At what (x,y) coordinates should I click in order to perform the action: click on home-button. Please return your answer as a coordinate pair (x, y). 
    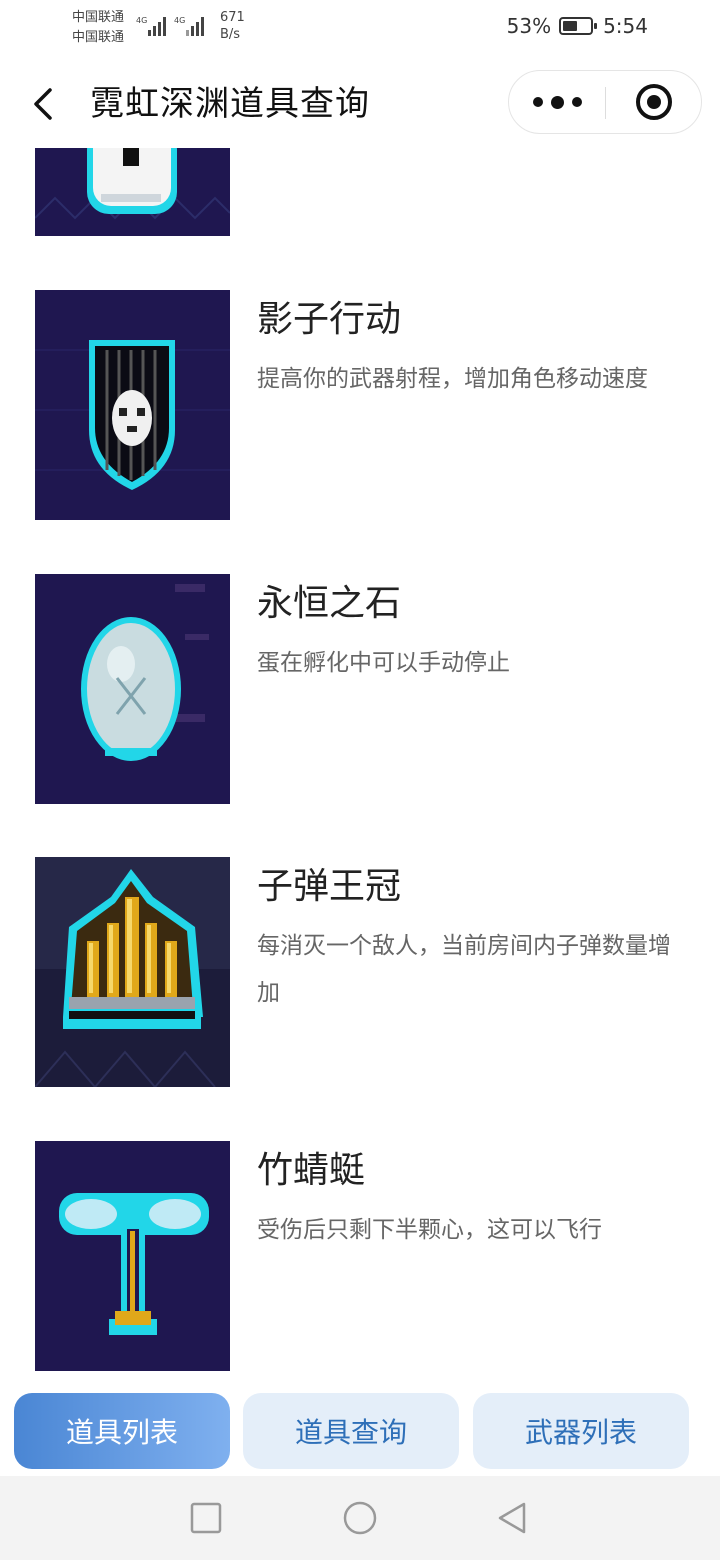
    Looking at the image, I should click on (360, 1518).